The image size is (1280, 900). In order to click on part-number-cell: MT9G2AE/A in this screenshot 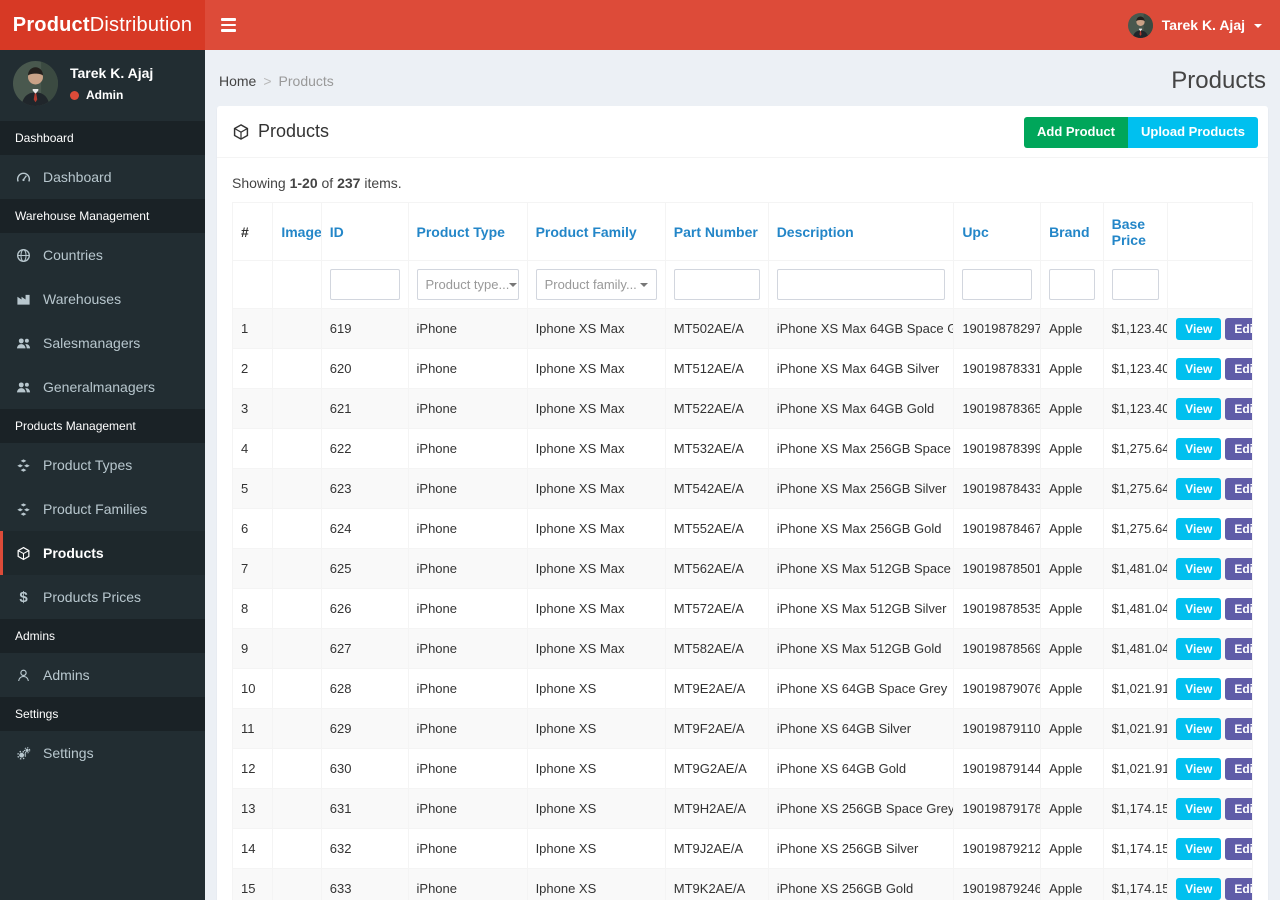, I will do `click(716, 768)`.